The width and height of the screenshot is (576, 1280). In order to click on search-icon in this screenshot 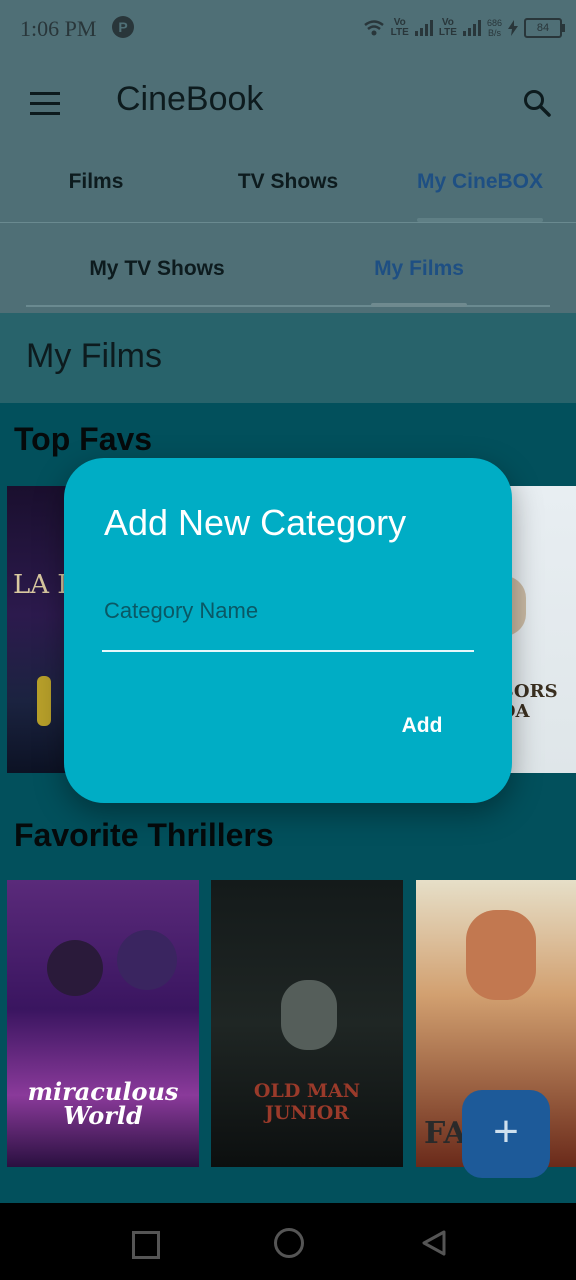, I will do `click(537, 103)`.